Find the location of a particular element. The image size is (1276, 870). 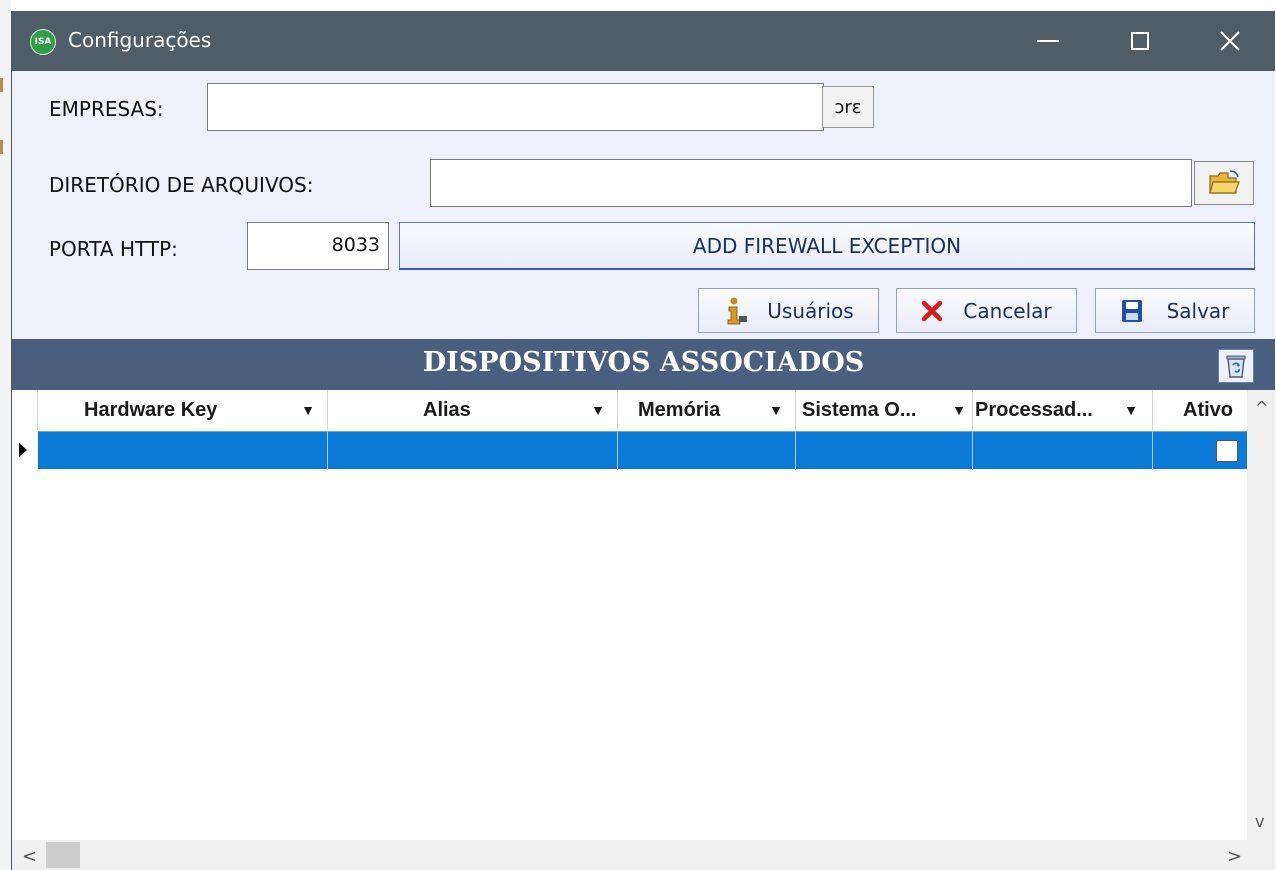

horizontal-scrollbar: < > is located at coordinates (629, 855).